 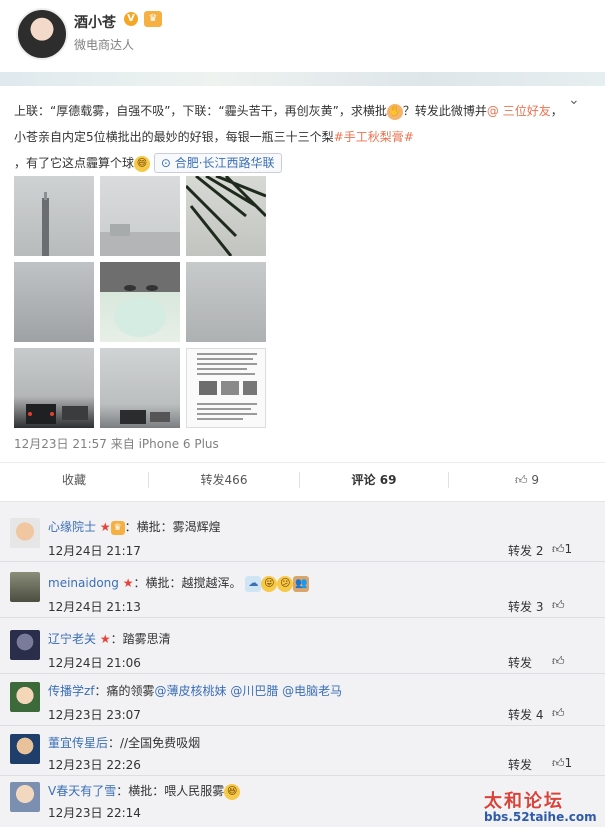 I want to click on mention-link: @ 三位好友, so click(x=519, y=111).